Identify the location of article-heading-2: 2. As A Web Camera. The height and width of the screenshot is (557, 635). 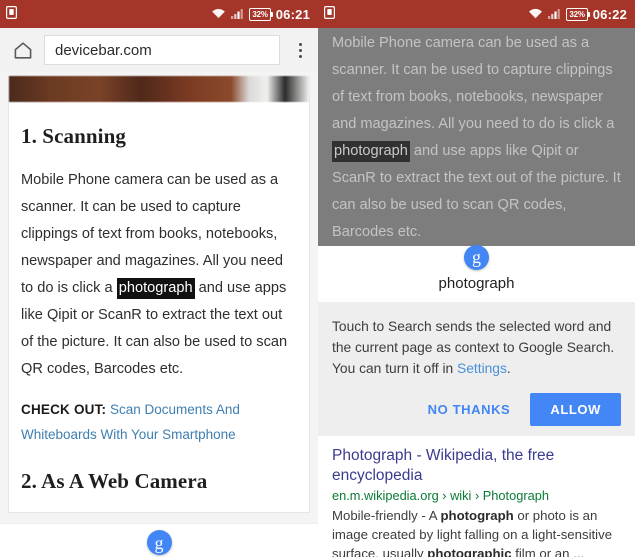
(114, 481).